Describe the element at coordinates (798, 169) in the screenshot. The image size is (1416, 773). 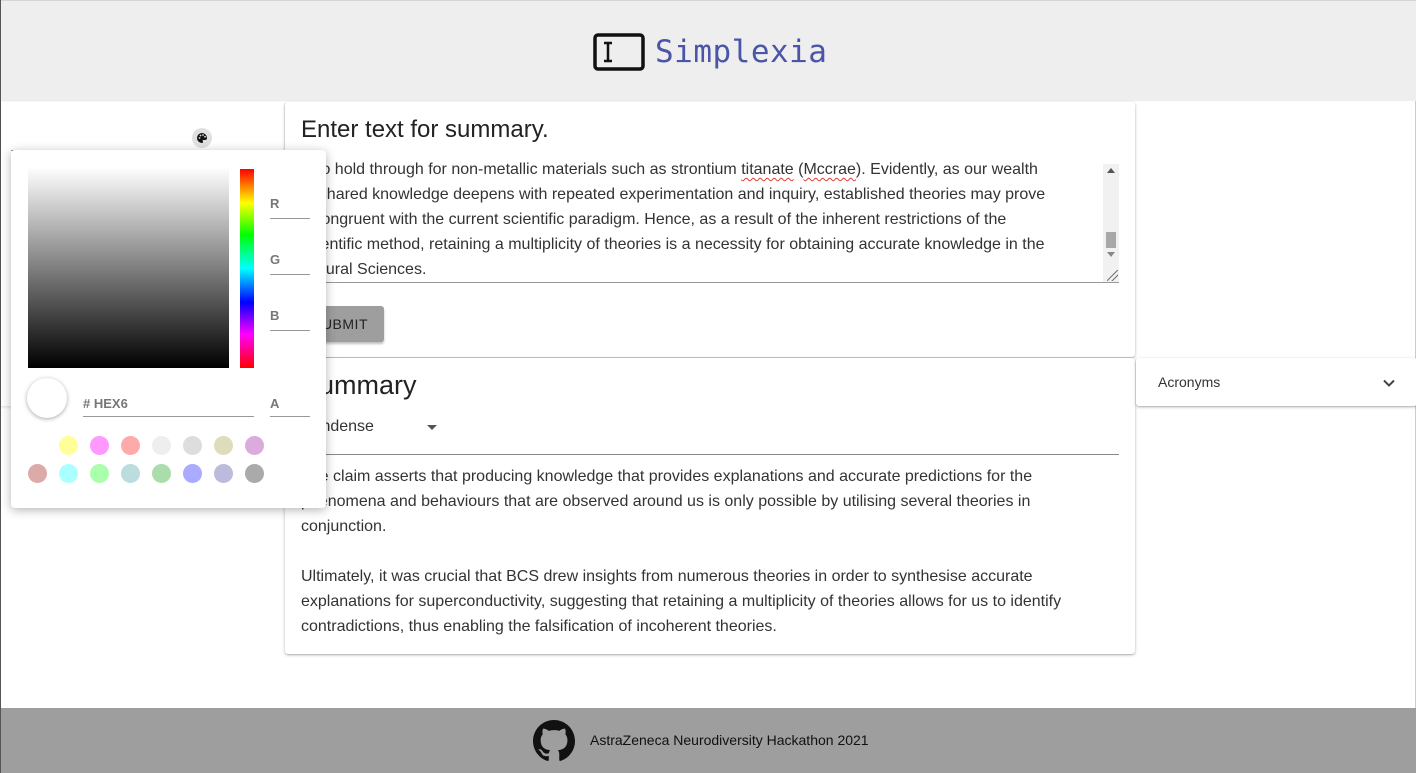
I see `text-segment: (` at that location.